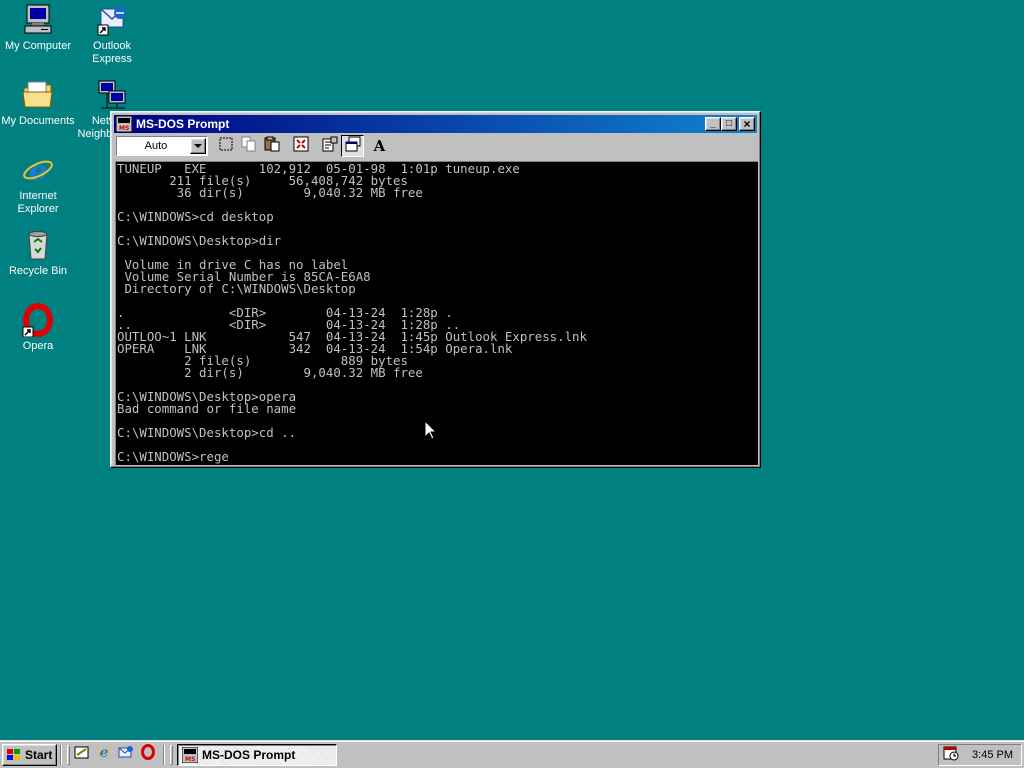  I want to click on paste-button, so click(271, 146).